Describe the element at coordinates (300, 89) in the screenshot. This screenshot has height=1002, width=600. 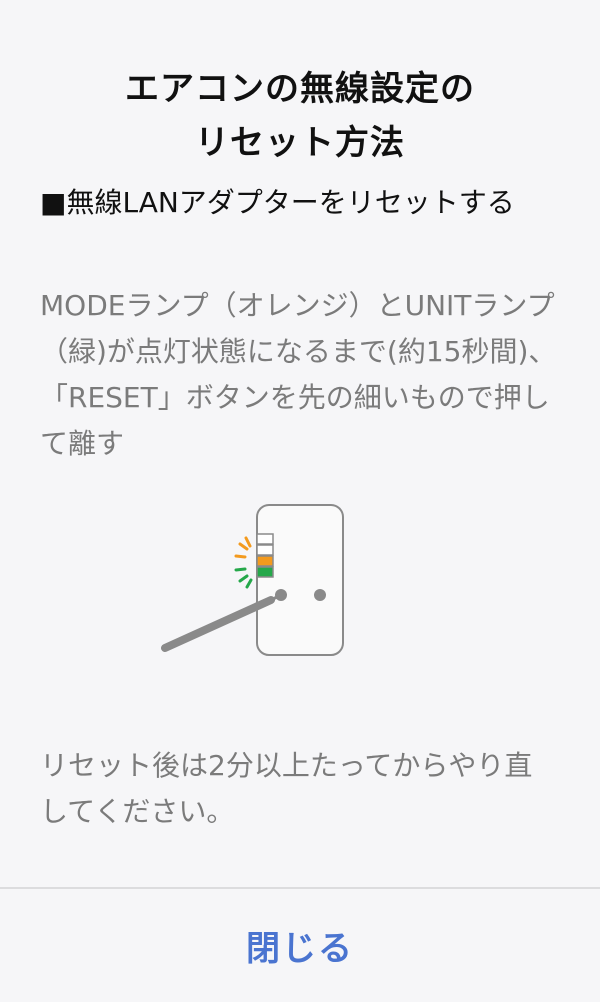
I see `page-title-line1: エアコンの無線設定の` at that location.